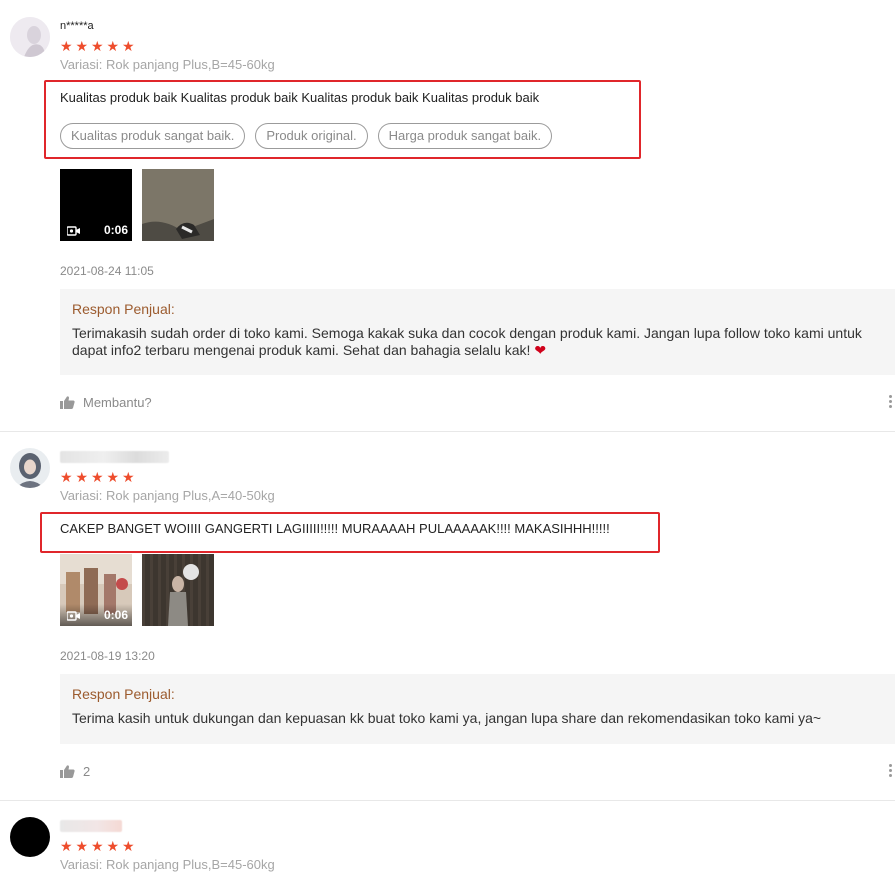  What do you see at coordinates (87, 771) in the screenshot?
I see `helpful-count: 2` at bounding box center [87, 771].